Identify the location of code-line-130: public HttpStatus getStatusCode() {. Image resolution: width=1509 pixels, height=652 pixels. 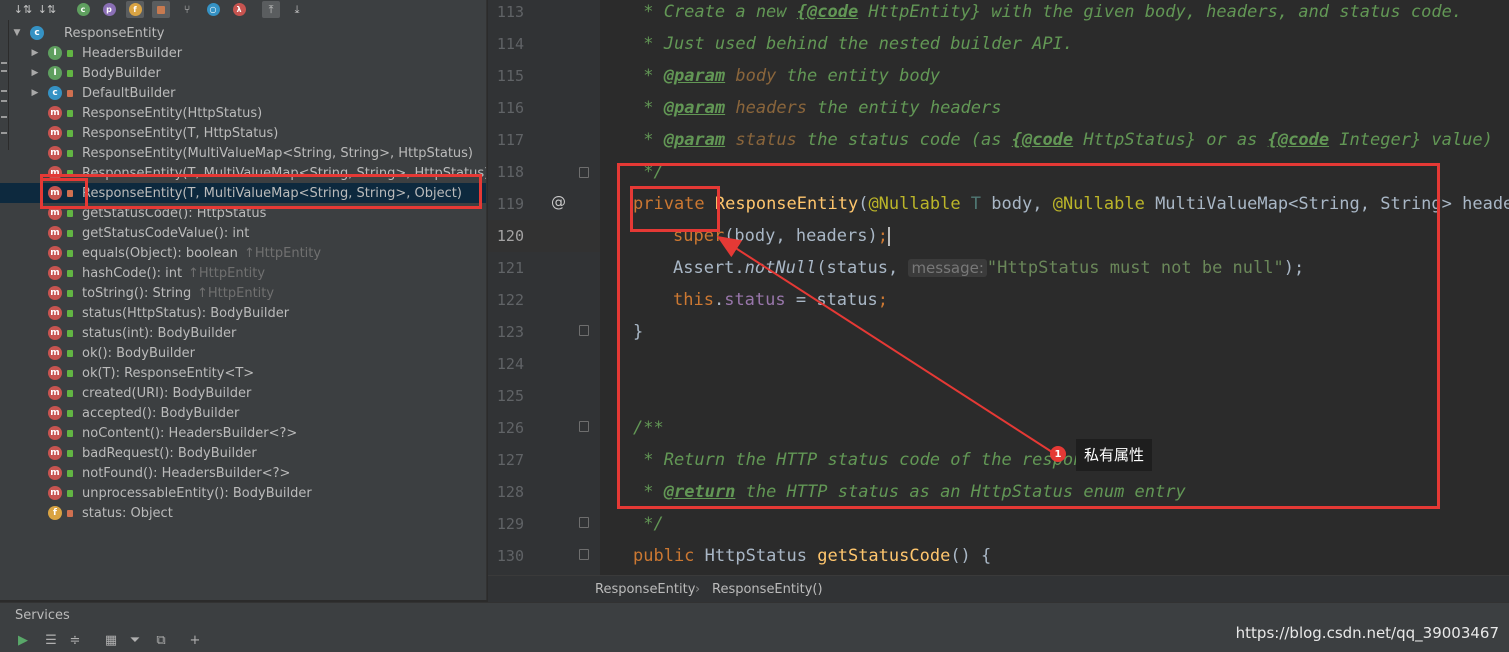
(812, 556).